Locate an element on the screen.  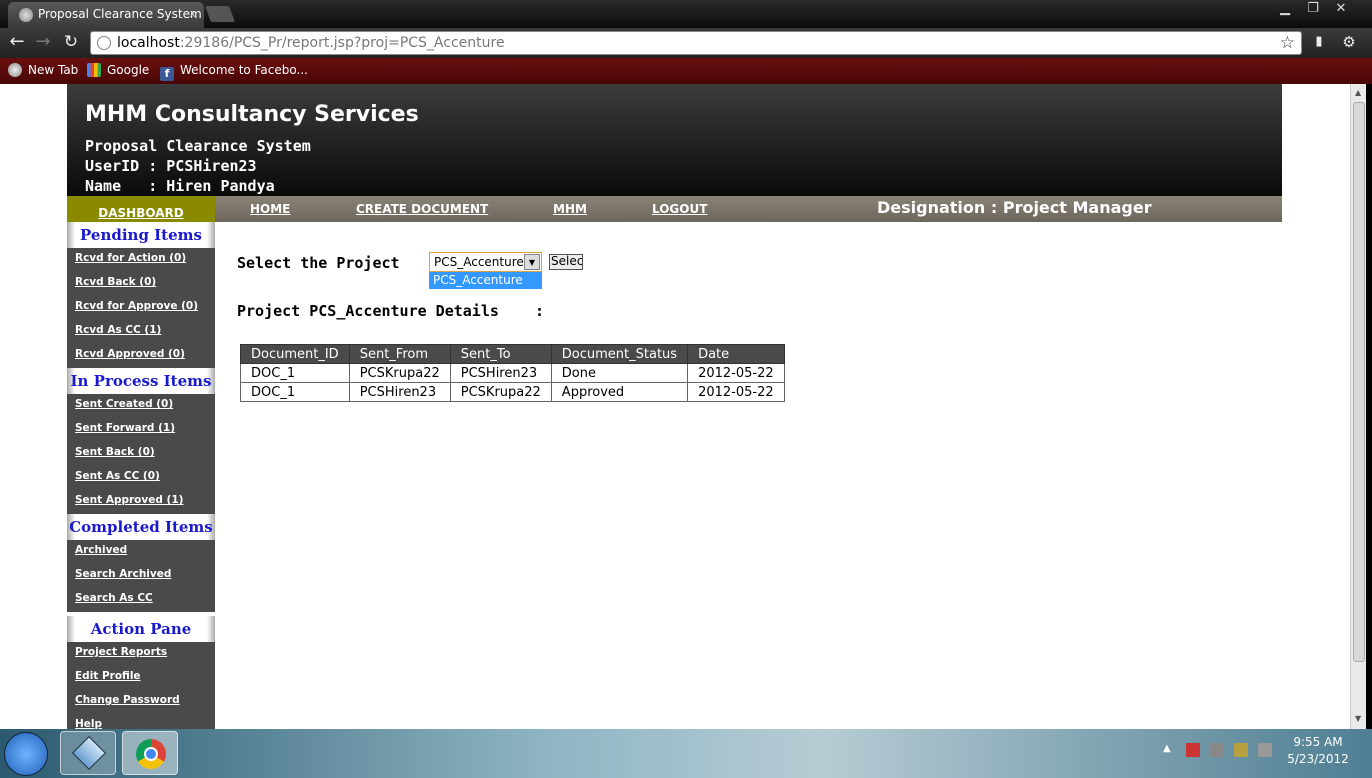
col-sent-to: Sent_To is located at coordinates (500, 354).